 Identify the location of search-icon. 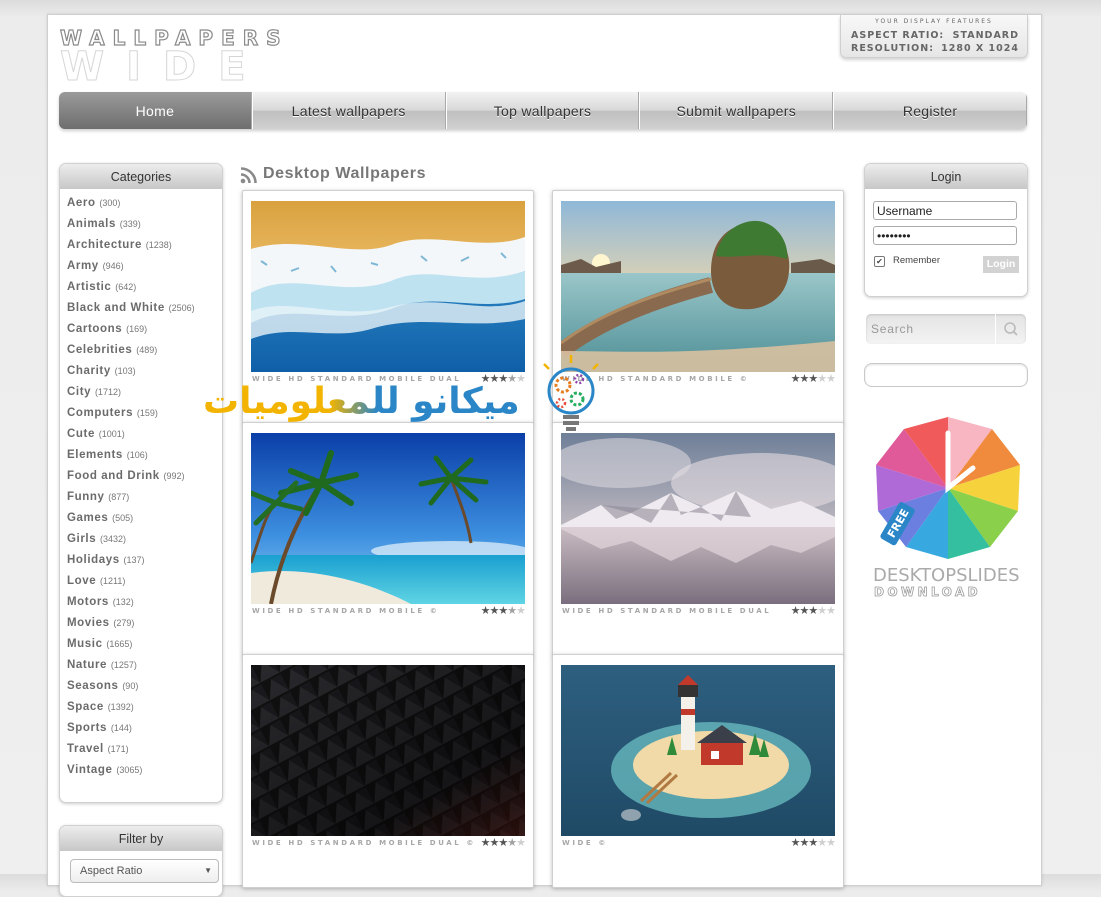
(1011, 329).